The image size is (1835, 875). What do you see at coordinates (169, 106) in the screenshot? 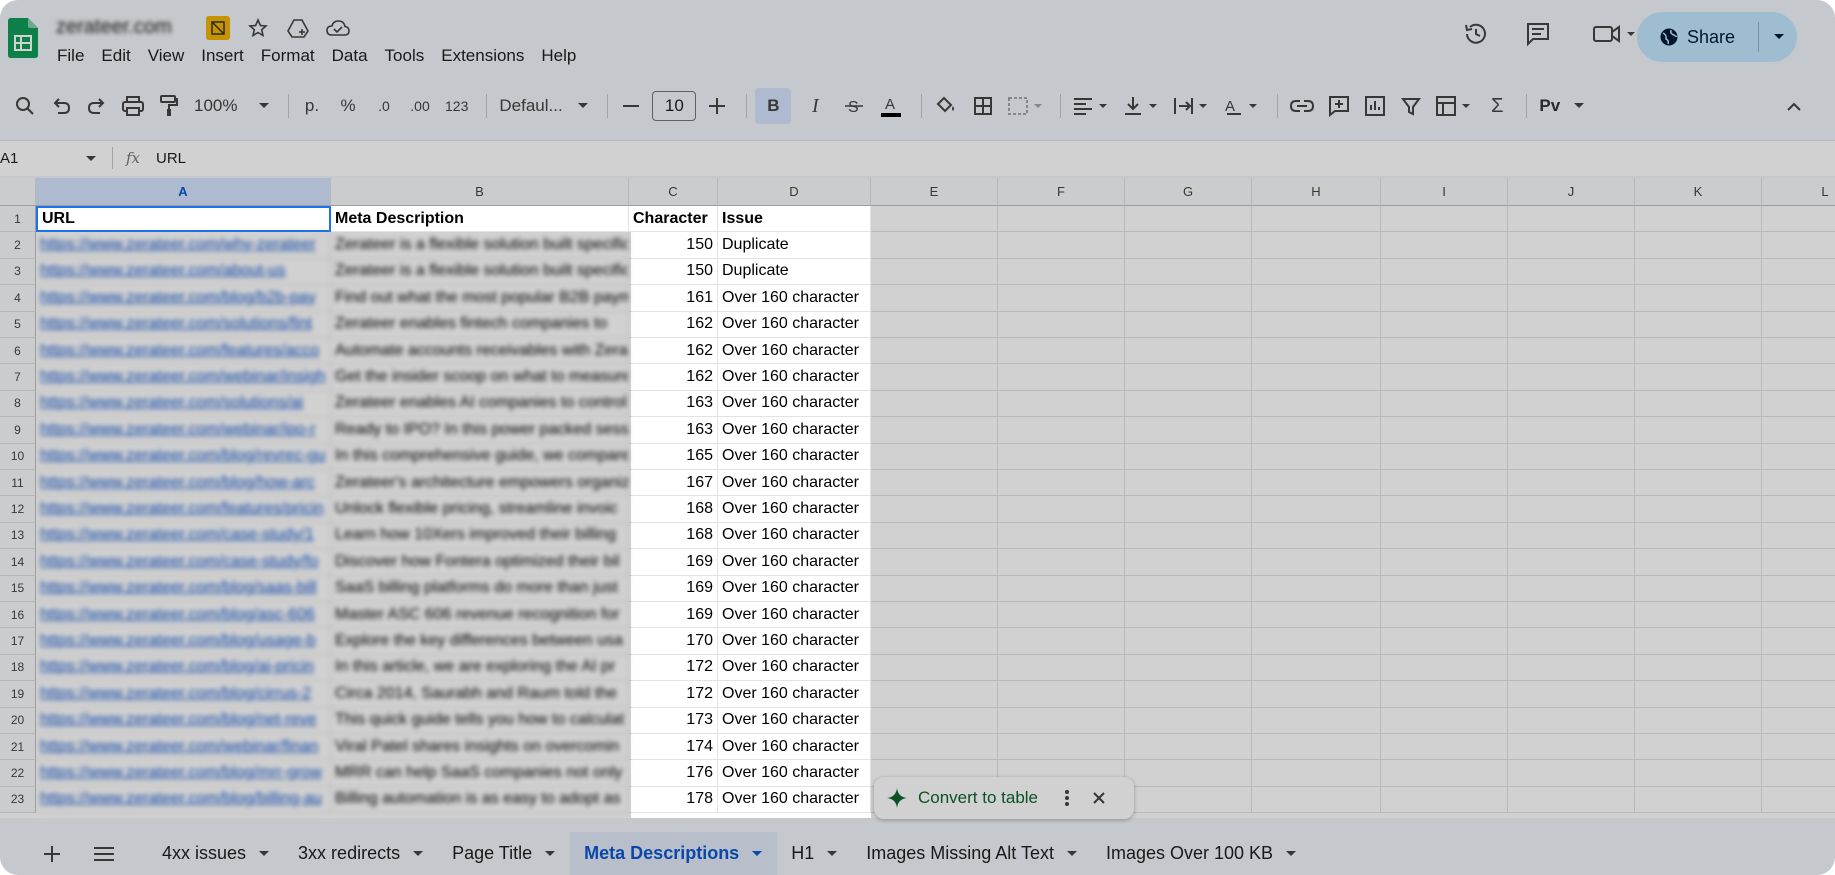
I see `paint-format-icon` at bounding box center [169, 106].